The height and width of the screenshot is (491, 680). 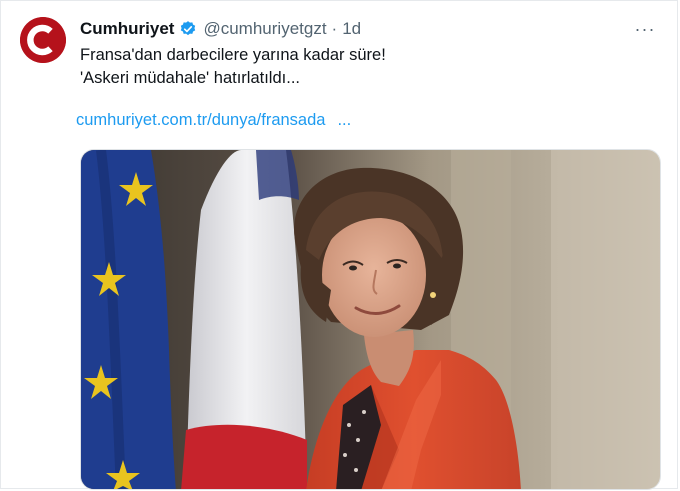 I want to click on author-handle: @cumhuriyetgzt, so click(x=264, y=29).